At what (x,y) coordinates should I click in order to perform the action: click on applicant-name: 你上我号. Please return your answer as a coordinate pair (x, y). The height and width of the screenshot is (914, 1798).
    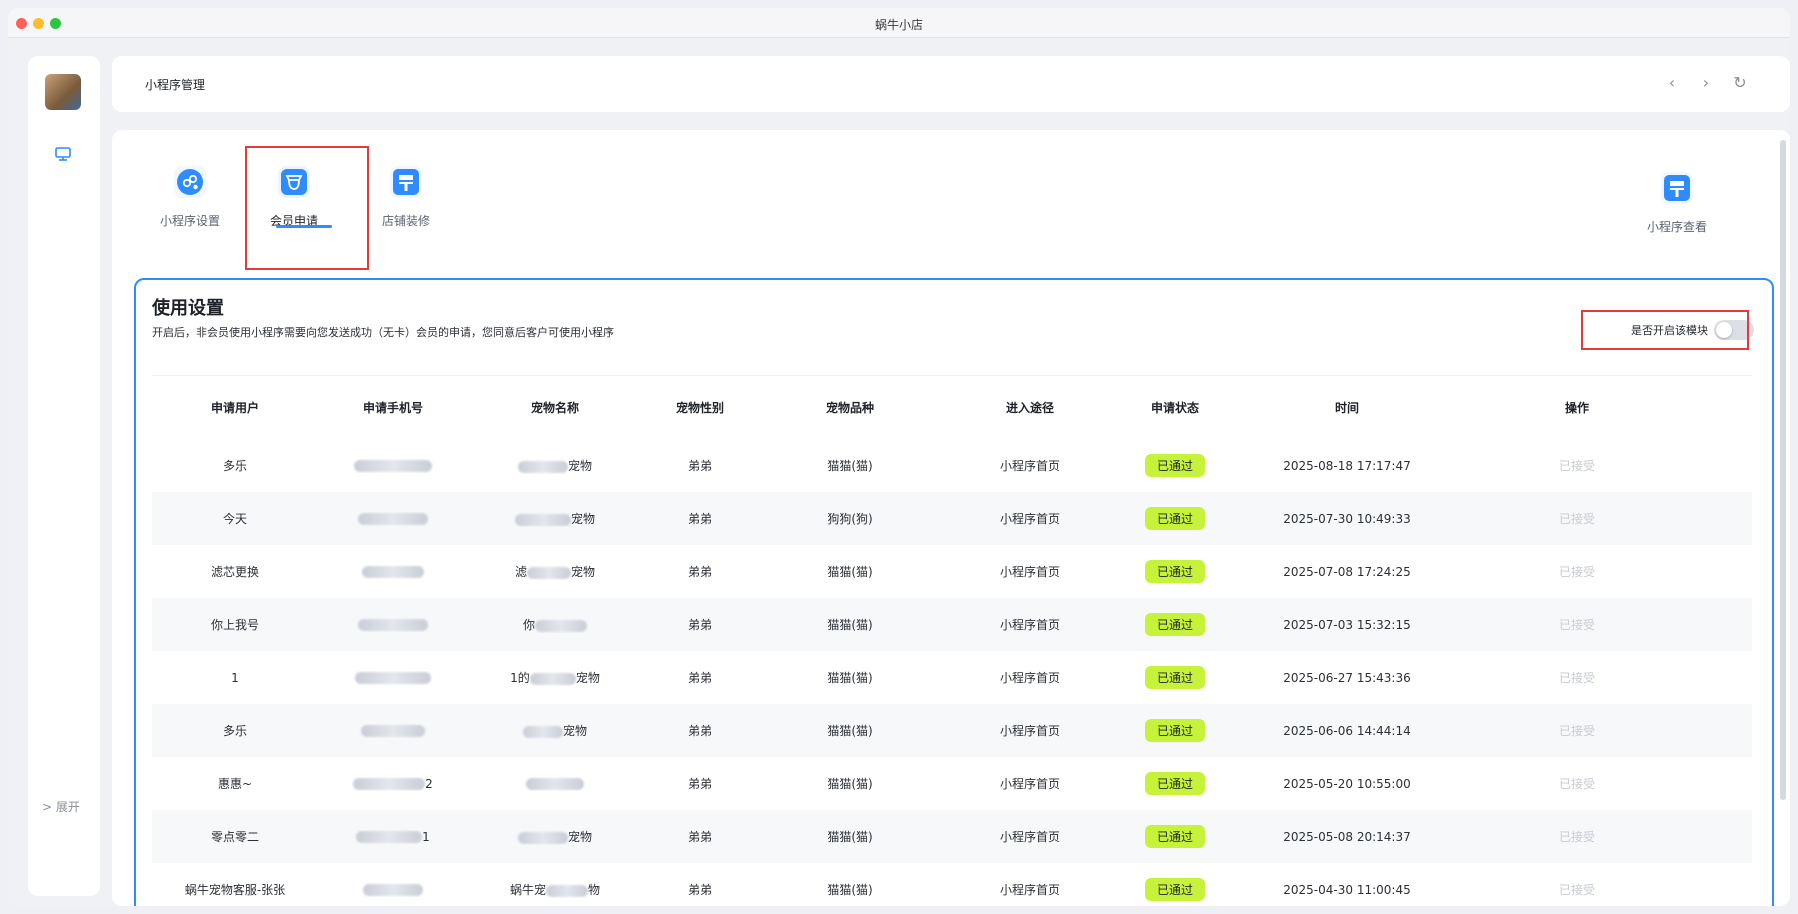
    Looking at the image, I should click on (234, 625).